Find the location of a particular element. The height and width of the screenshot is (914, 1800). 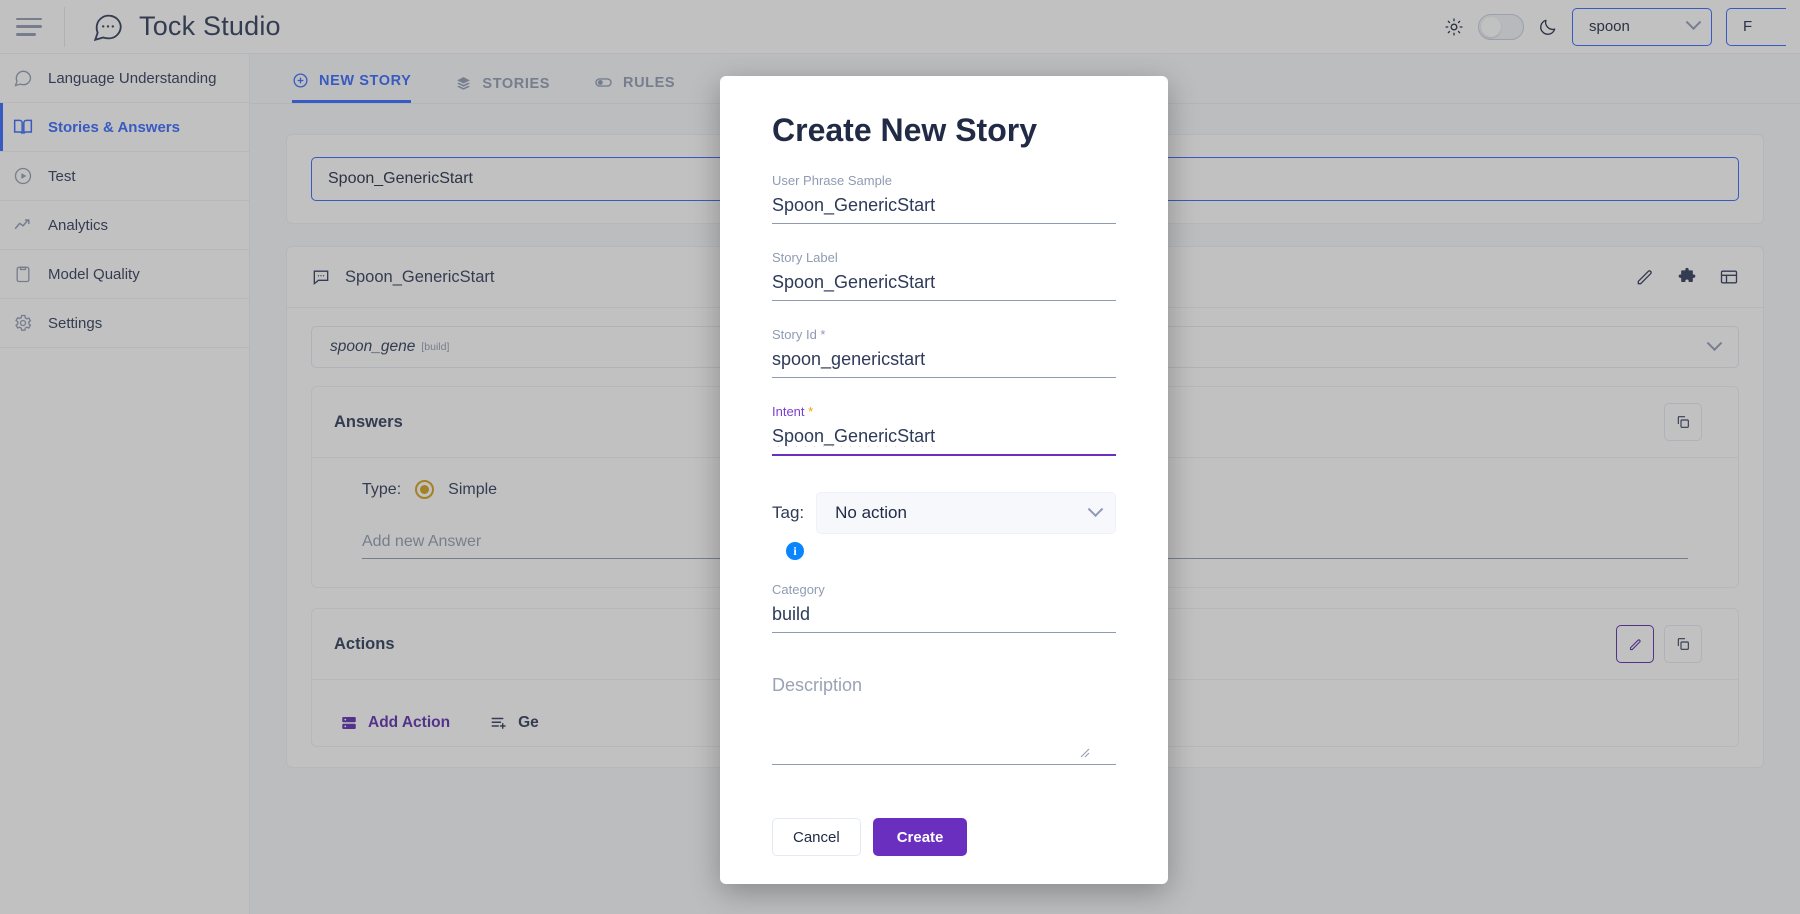

sidebar-item-label: Settings is located at coordinates (75, 323).